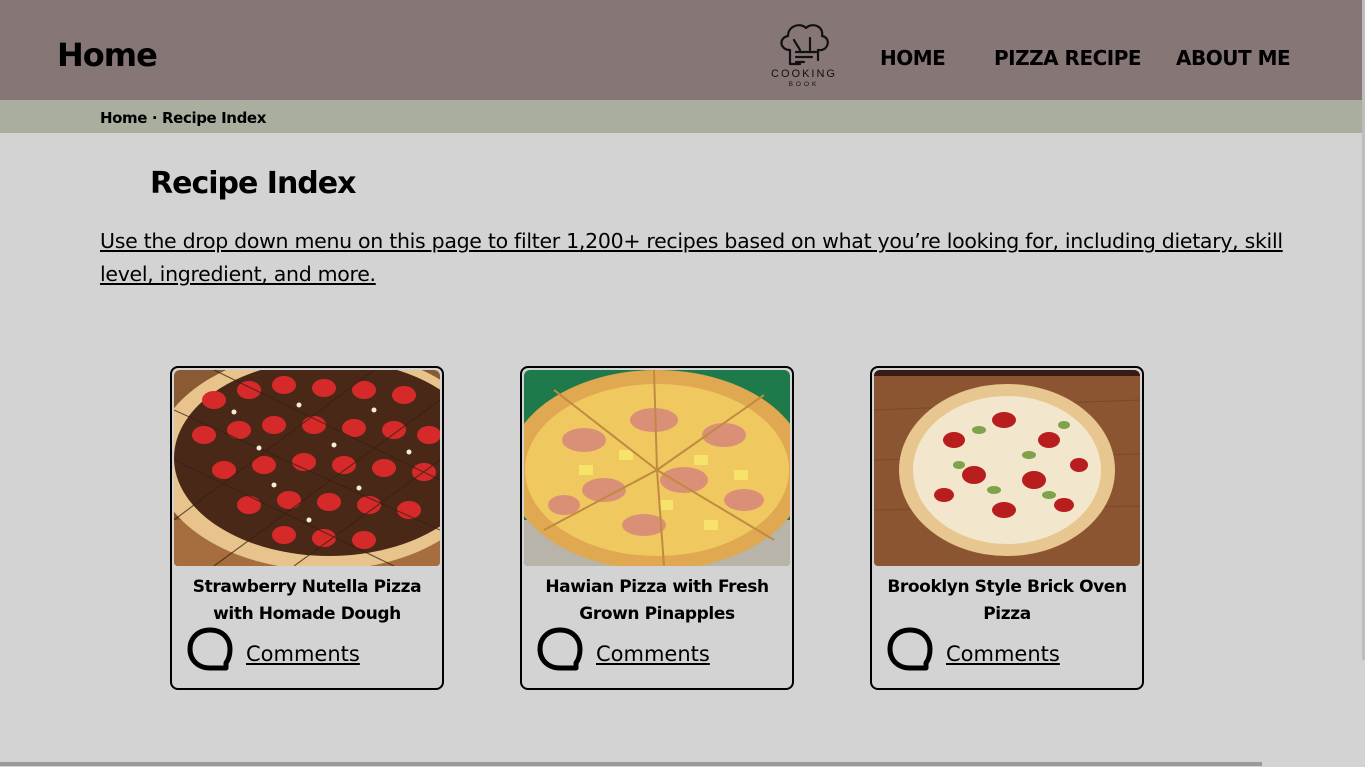 The height and width of the screenshot is (767, 1365). What do you see at coordinates (631, 764) in the screenshot?
I see `footer-divider` at bounding box center [631, 764].